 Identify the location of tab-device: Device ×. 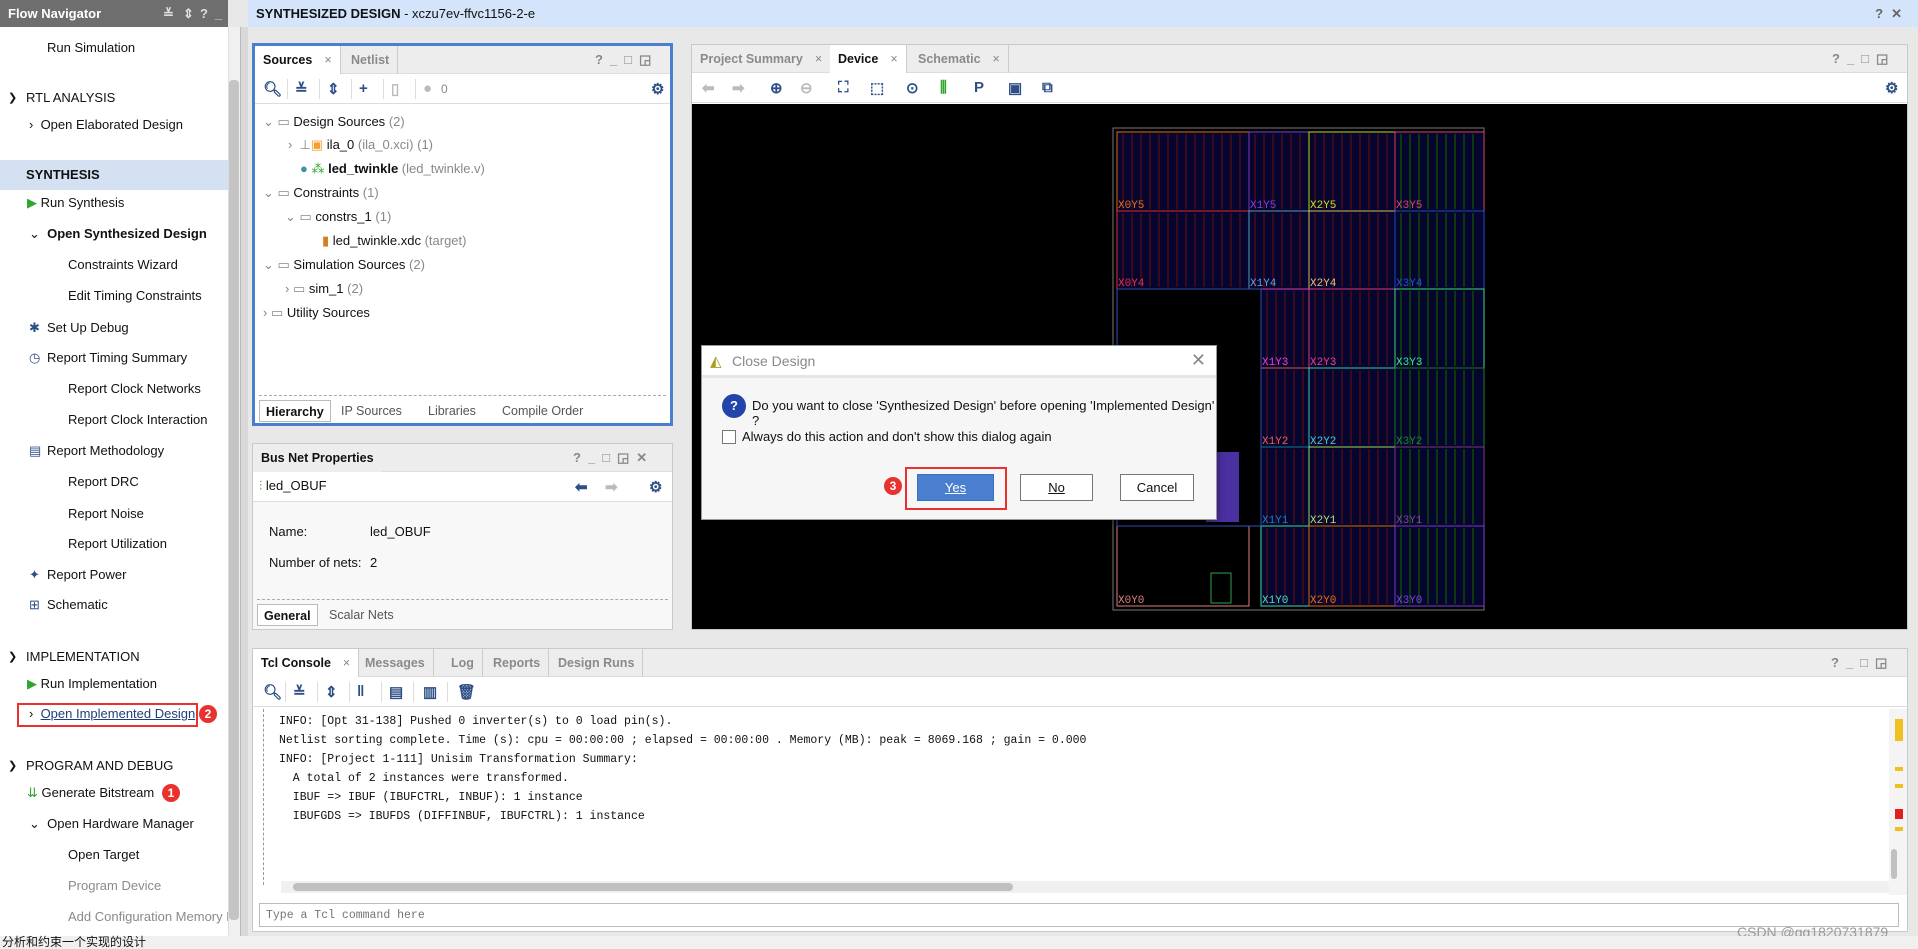
(868, 59).